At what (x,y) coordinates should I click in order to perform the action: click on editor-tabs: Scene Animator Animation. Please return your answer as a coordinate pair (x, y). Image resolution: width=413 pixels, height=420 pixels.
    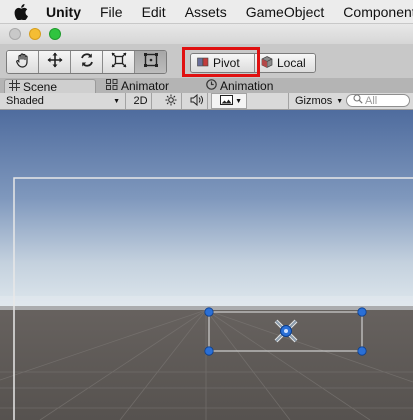
    Looking at the image, I should click on (206, 86).